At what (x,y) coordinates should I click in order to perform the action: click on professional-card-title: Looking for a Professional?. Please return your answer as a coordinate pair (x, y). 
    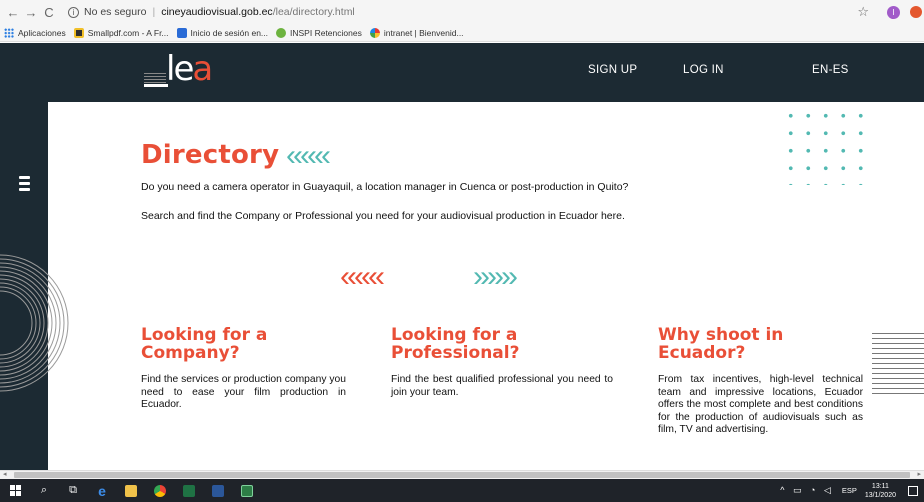
    Looking at the image, I should click on (502, 344).